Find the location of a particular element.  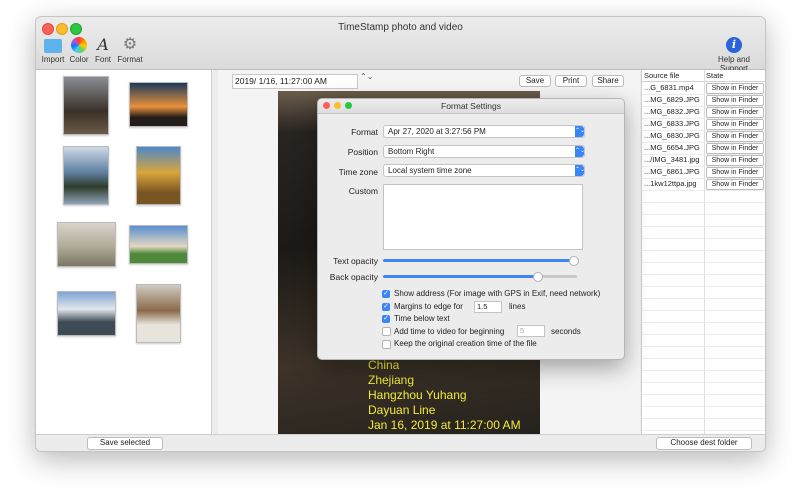

color-label: Color is located at coordinates (79, 59).